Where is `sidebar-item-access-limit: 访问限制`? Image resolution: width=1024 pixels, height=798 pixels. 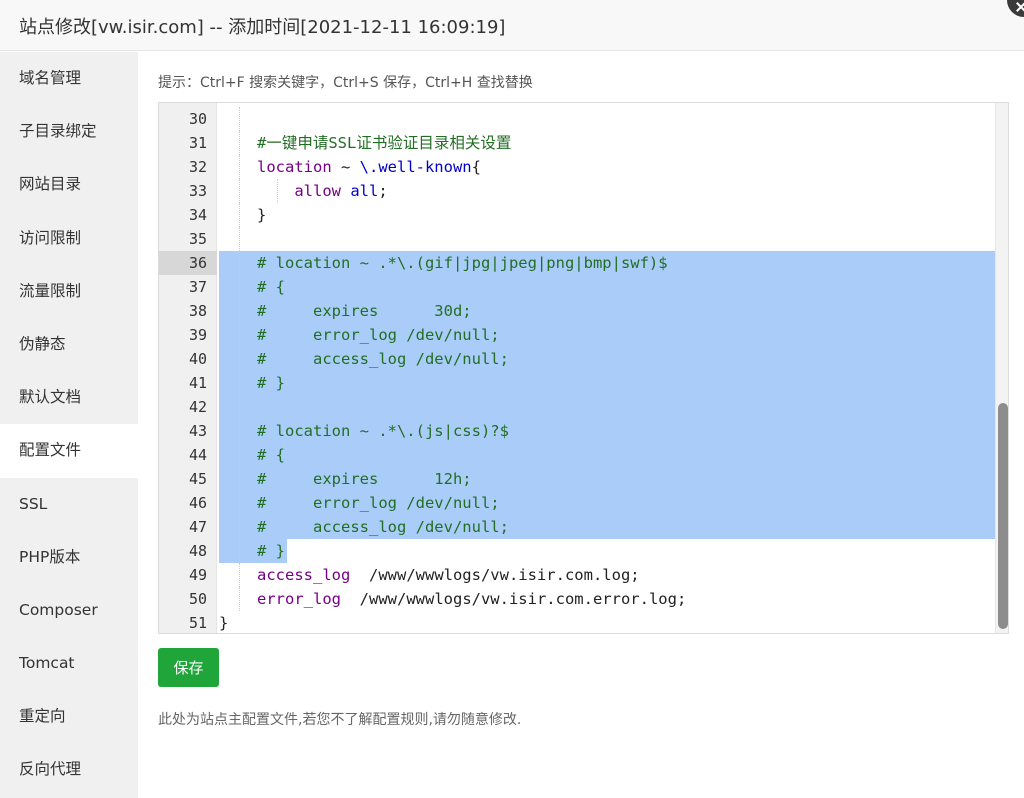 sidebar-item-access-limit: 访问限制 is located at coordinates (69, 238).